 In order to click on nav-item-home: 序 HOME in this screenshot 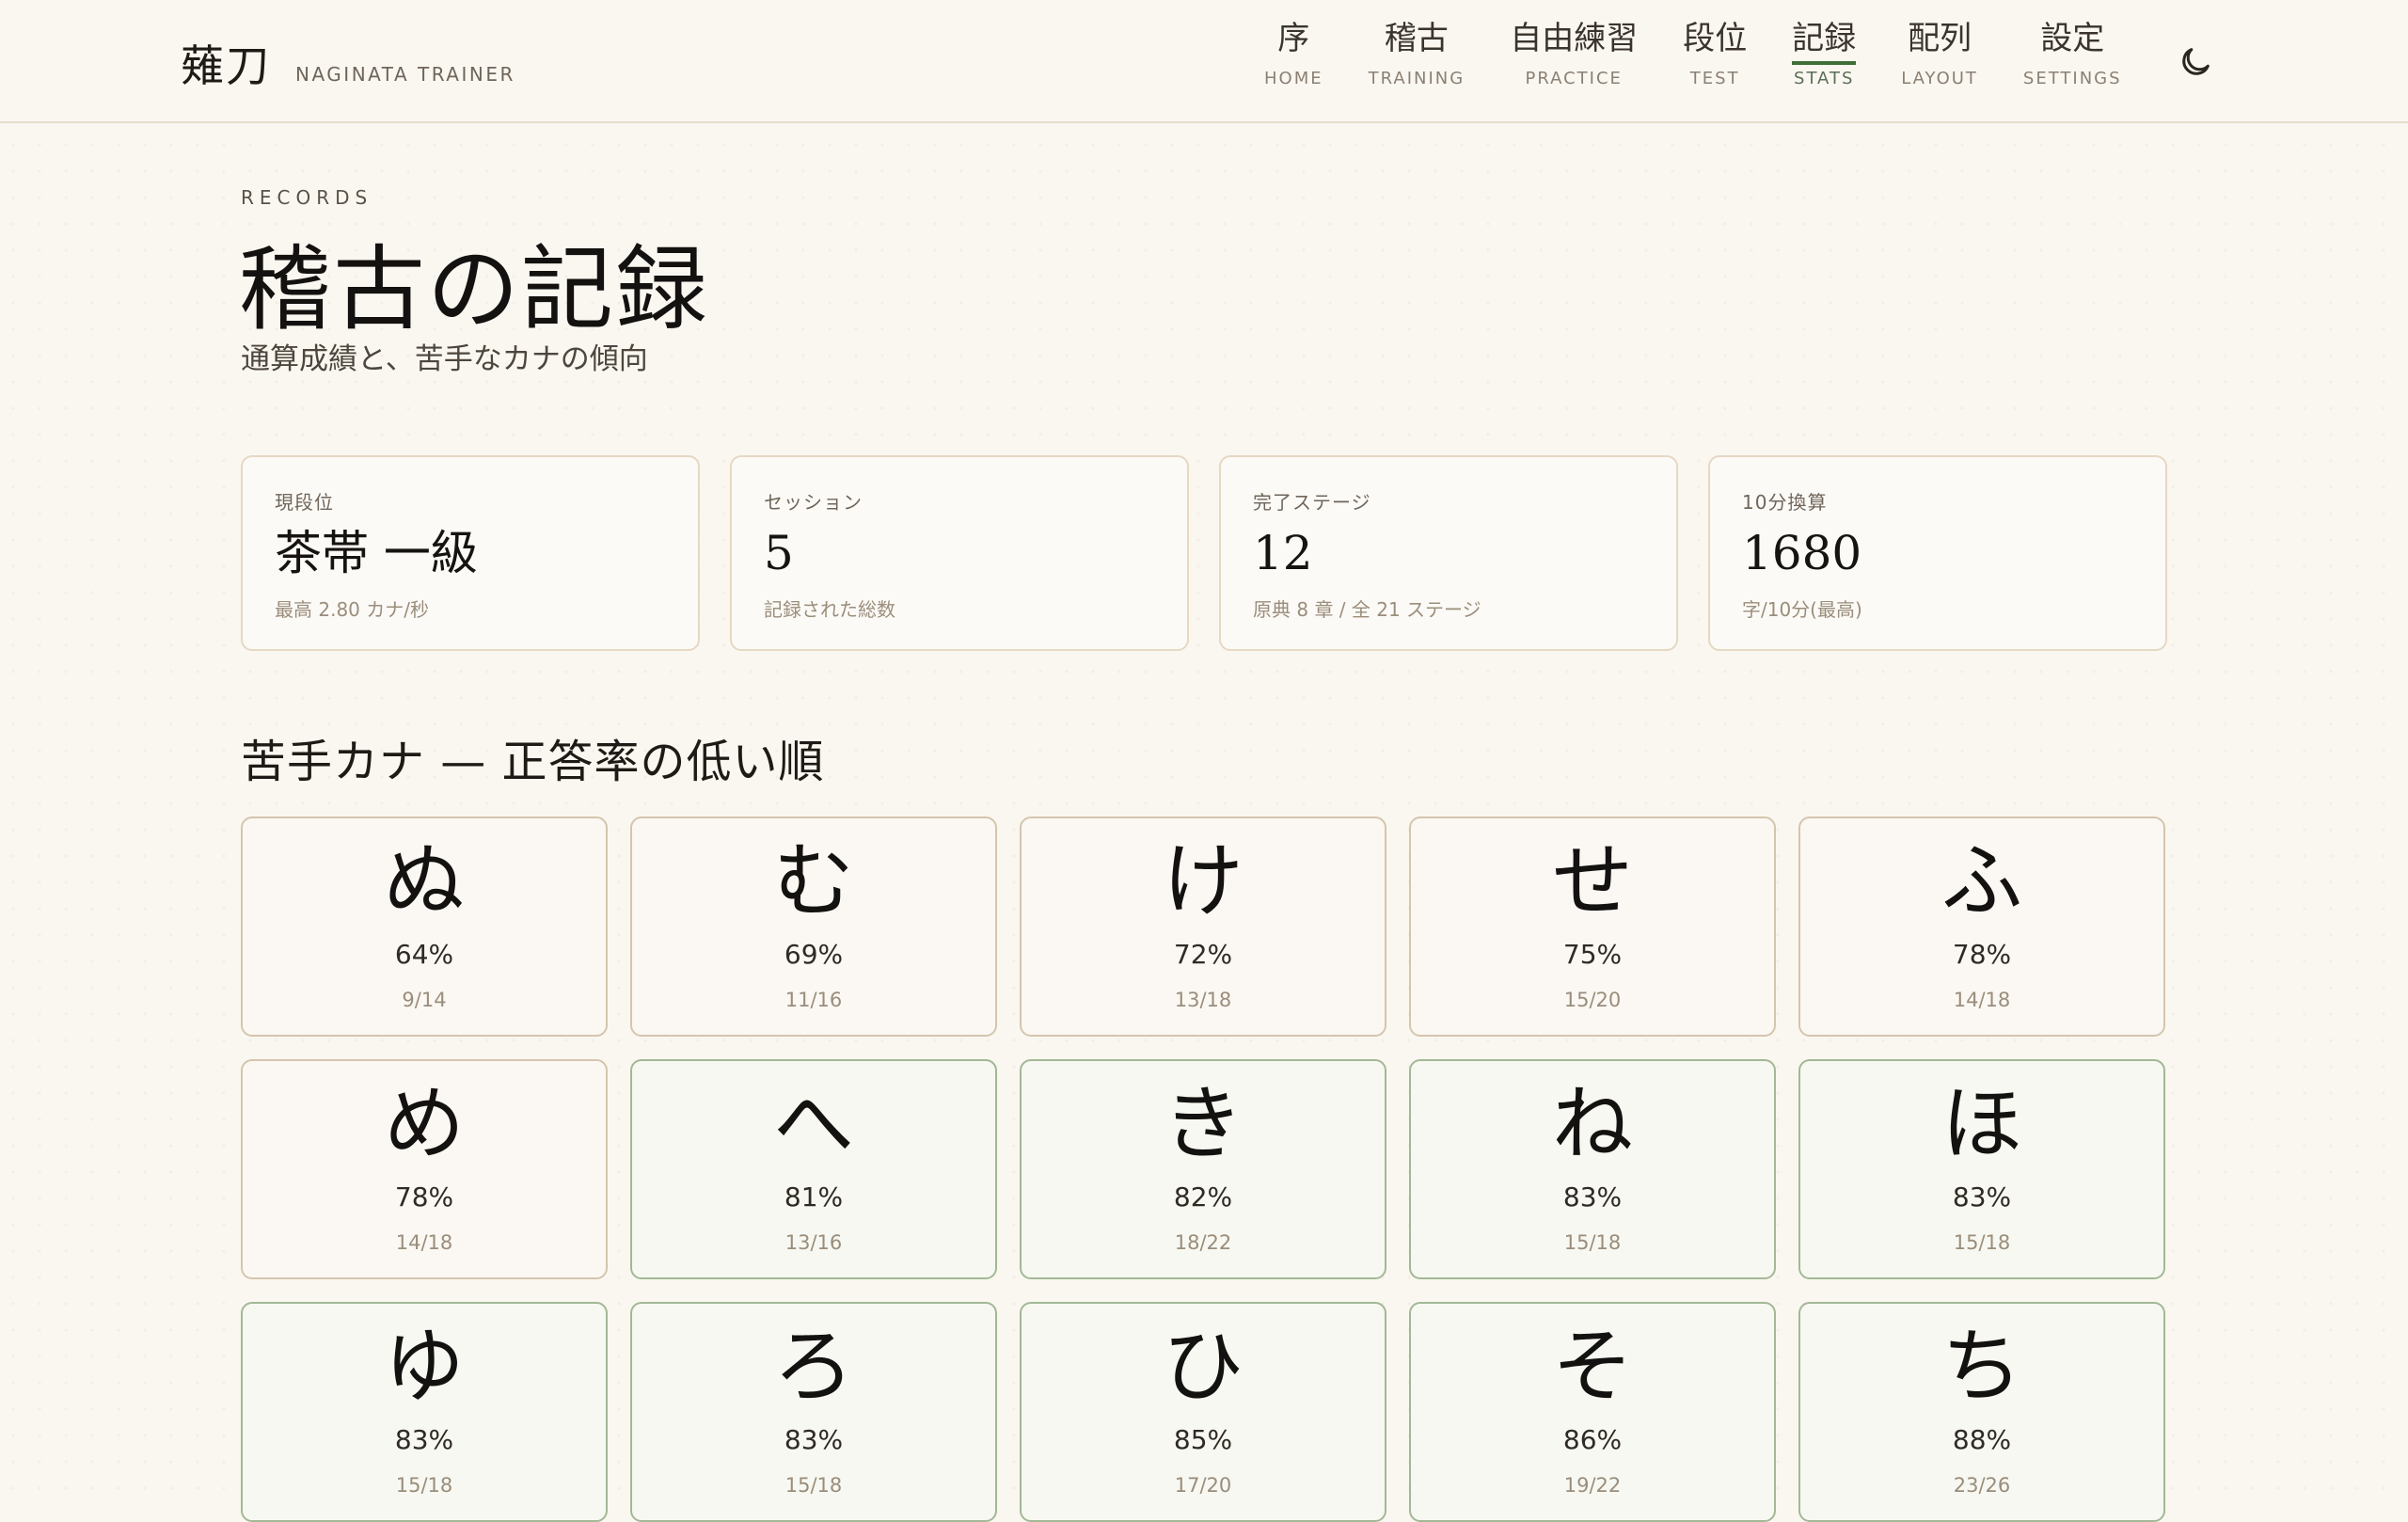, I will do `click(1294, 55)`.